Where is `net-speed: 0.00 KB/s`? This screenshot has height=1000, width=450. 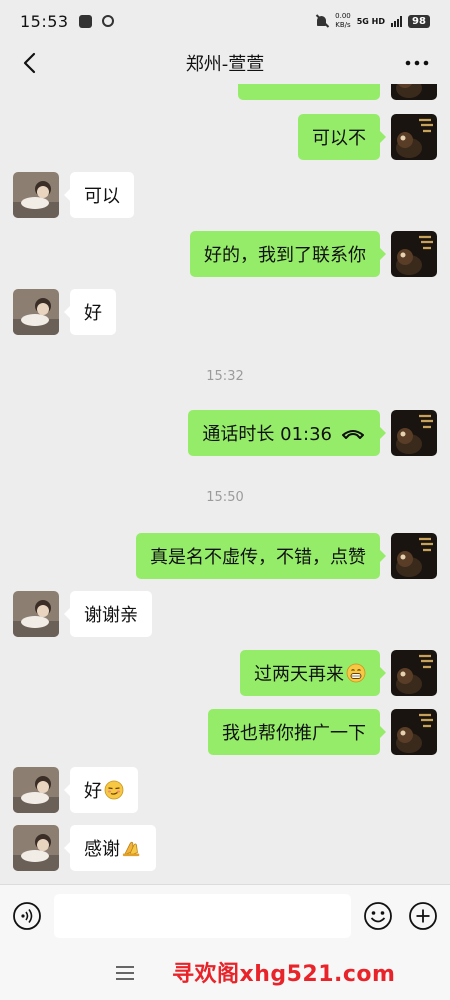
net-speed: 0.00 KB/s is located at coordinates (343, 21).